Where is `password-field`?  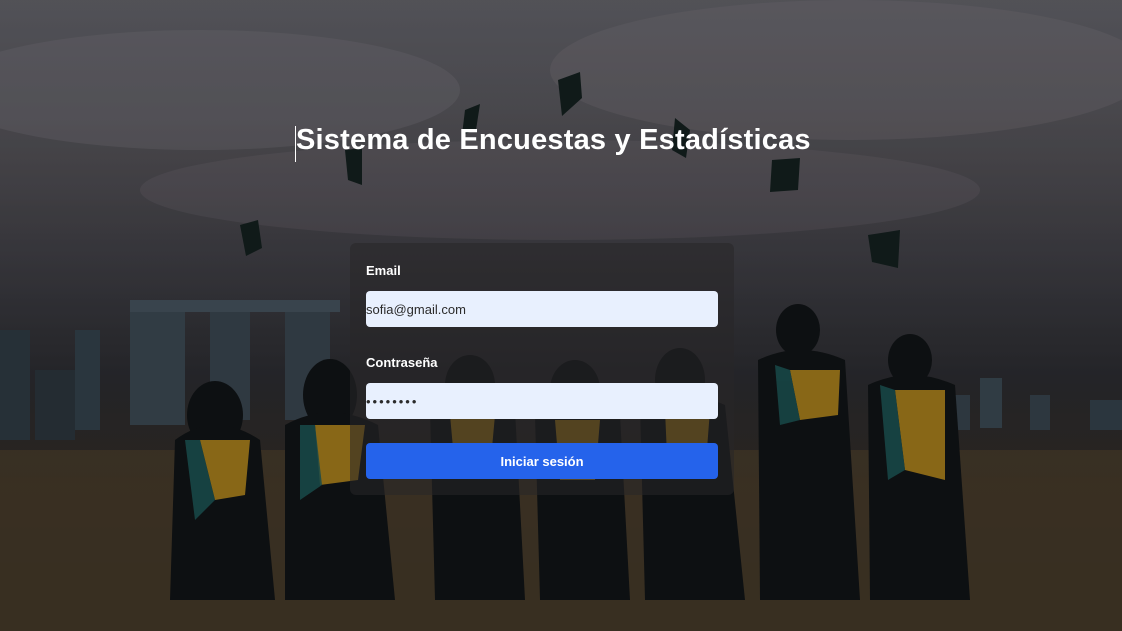
password-field is located at coordinates (542, 401).